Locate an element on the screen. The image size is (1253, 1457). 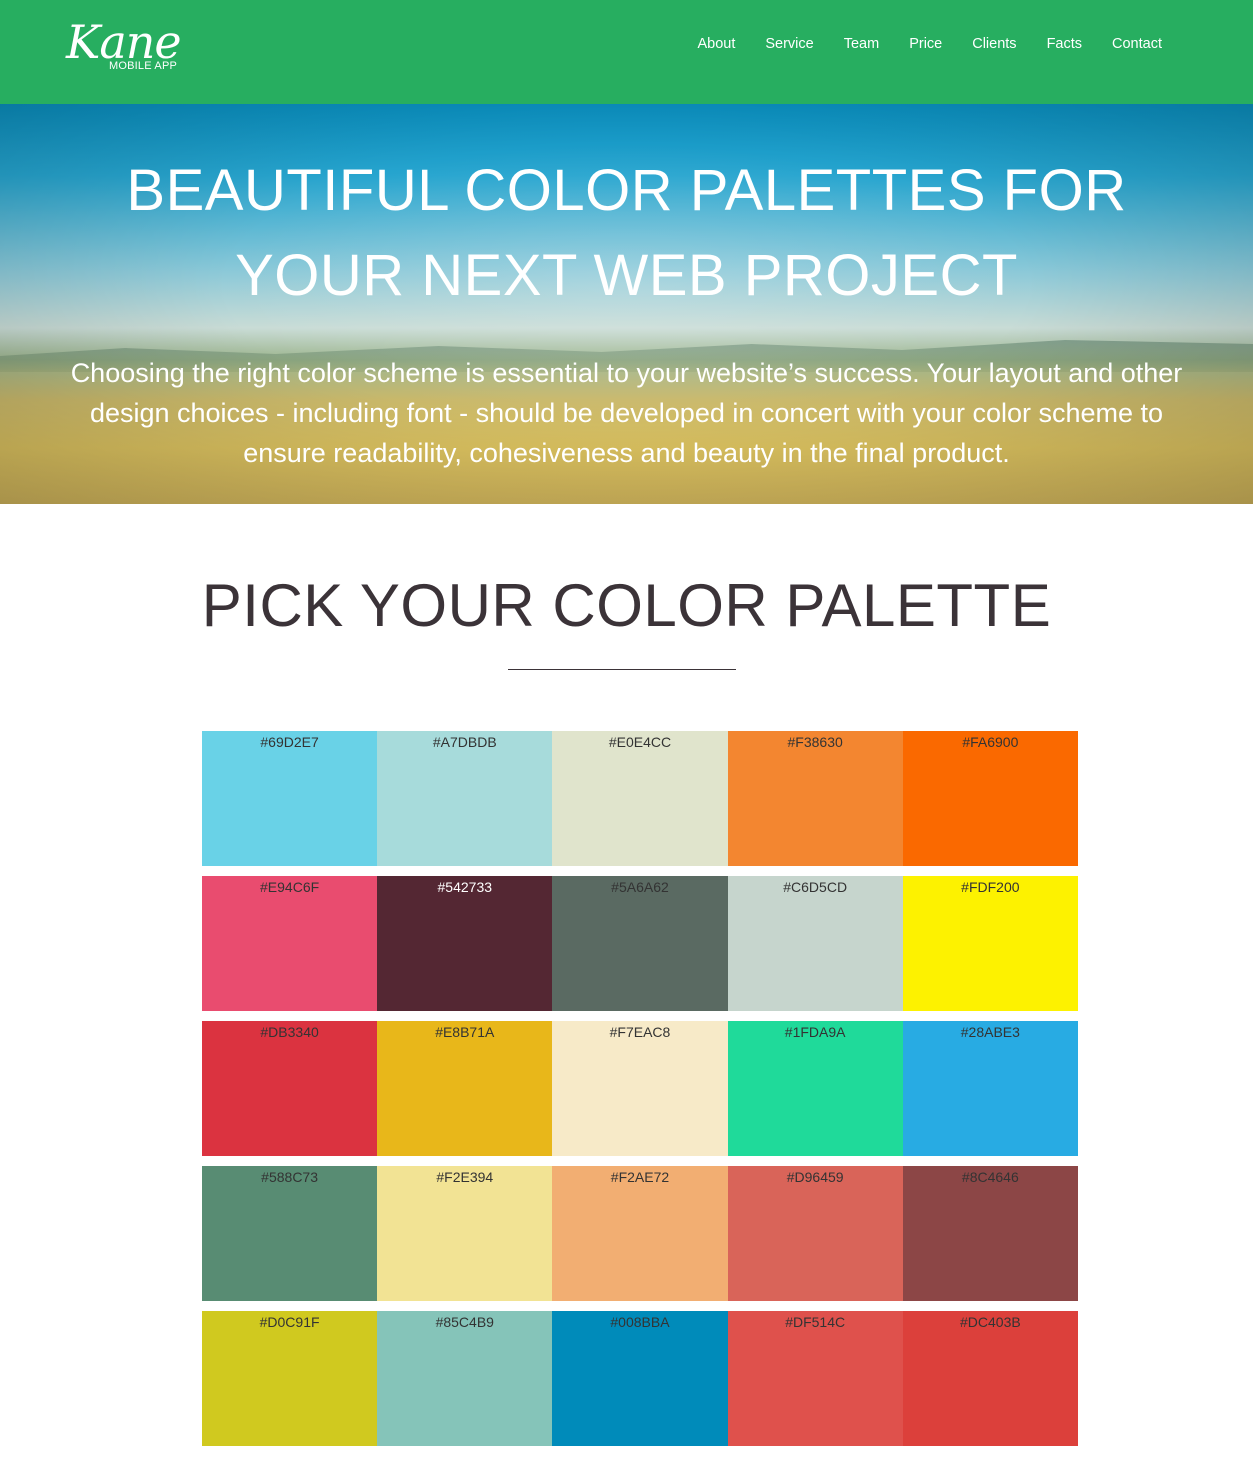
color-swatch: #E8B71A is located at coordinates (465, 1088).